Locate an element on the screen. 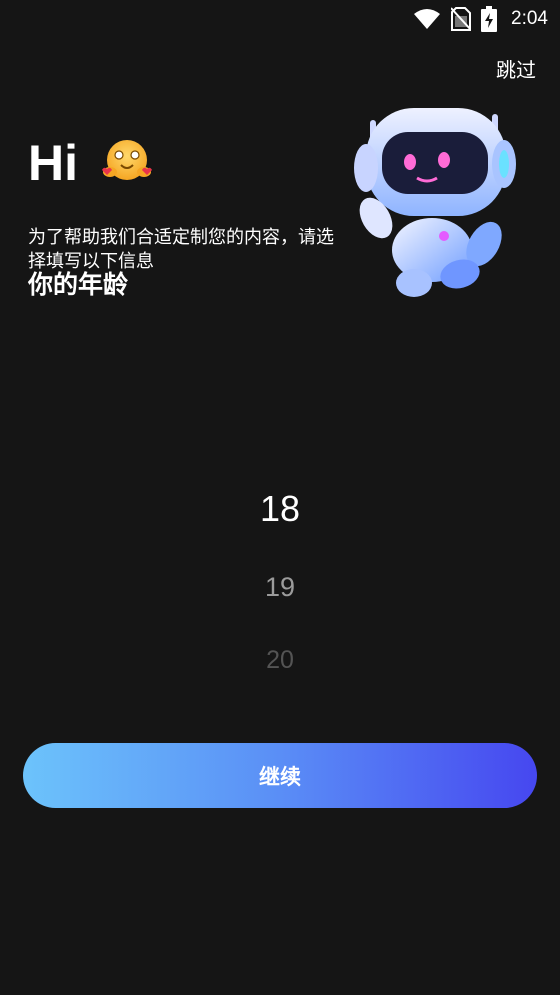 The height and width of the screenshot is (995, 560). status-time: 2:04 is located at coordinates (529, 18).